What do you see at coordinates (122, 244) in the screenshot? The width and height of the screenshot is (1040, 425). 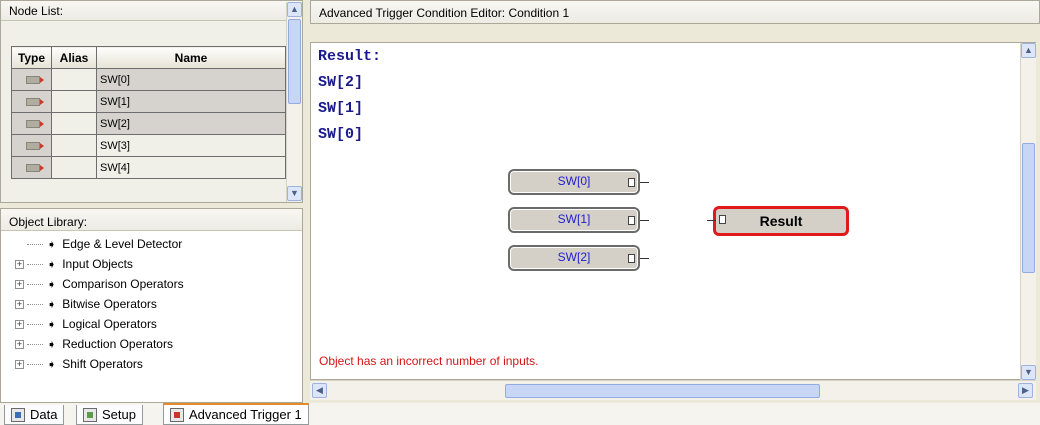 I see `tree-item-label: Edge & Level Detector` at bounding box center [122, 244].